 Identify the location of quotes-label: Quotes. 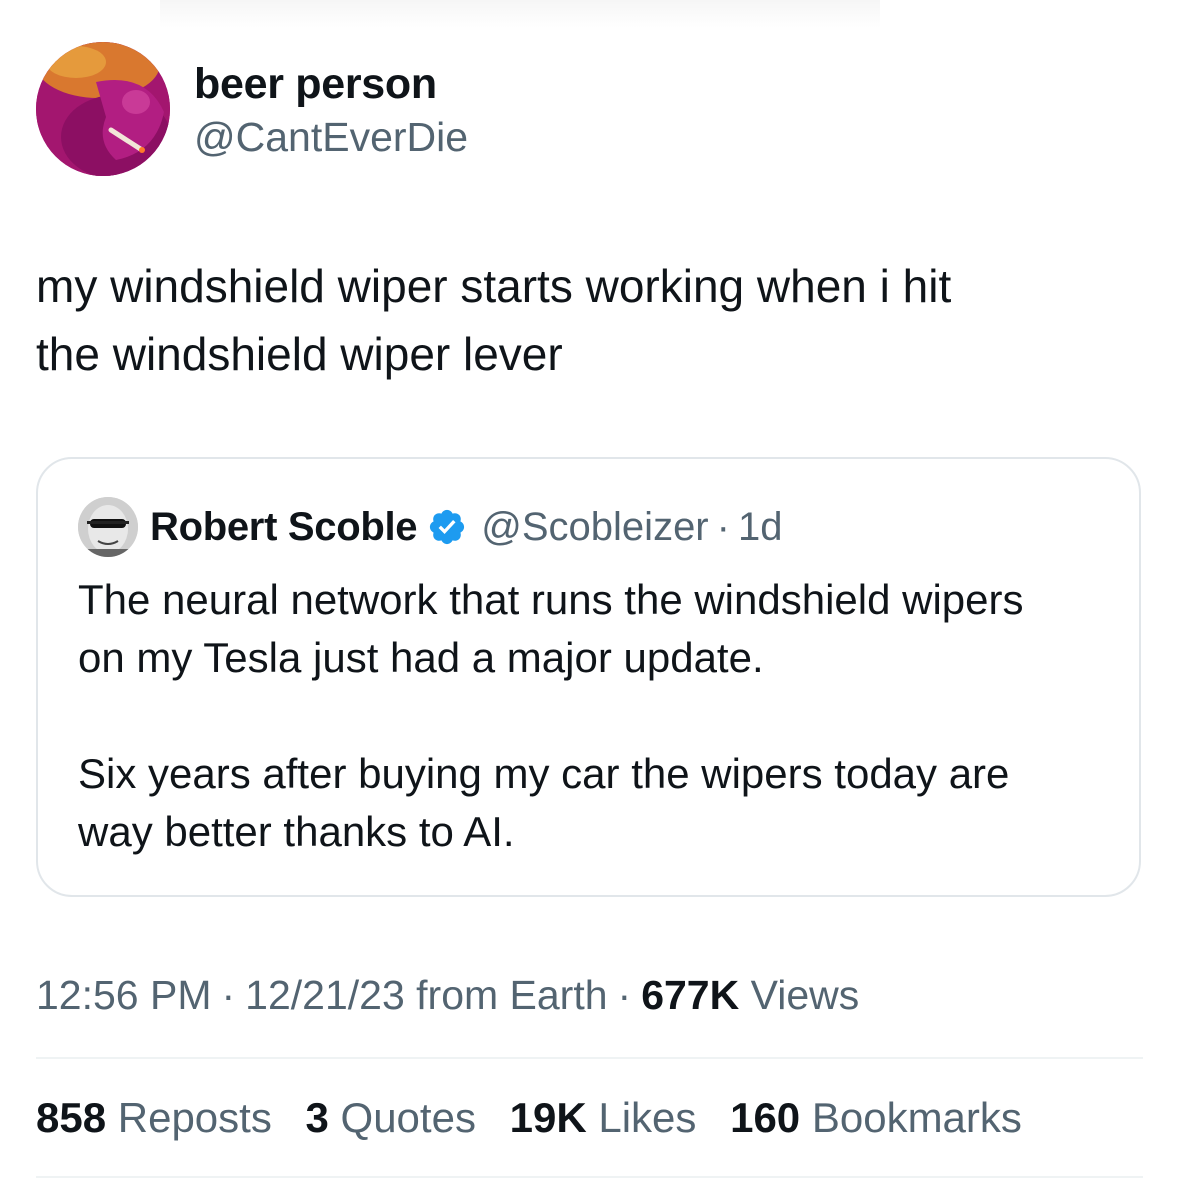
(408, 1117).